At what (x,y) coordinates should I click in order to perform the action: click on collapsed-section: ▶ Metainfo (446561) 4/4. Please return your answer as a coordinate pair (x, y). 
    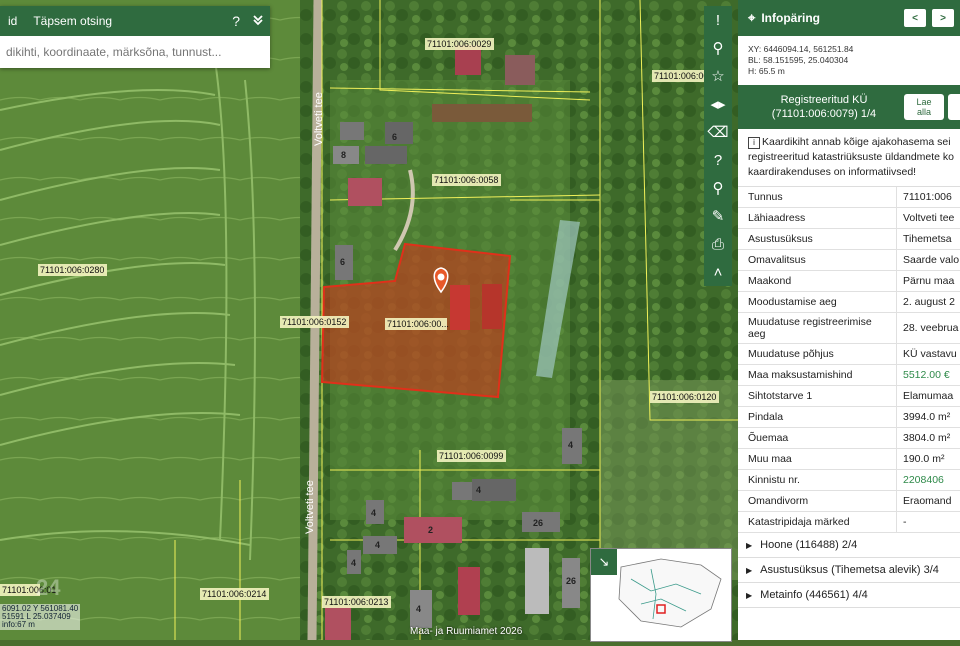
    Looking at the image, I should click on (849, 595).